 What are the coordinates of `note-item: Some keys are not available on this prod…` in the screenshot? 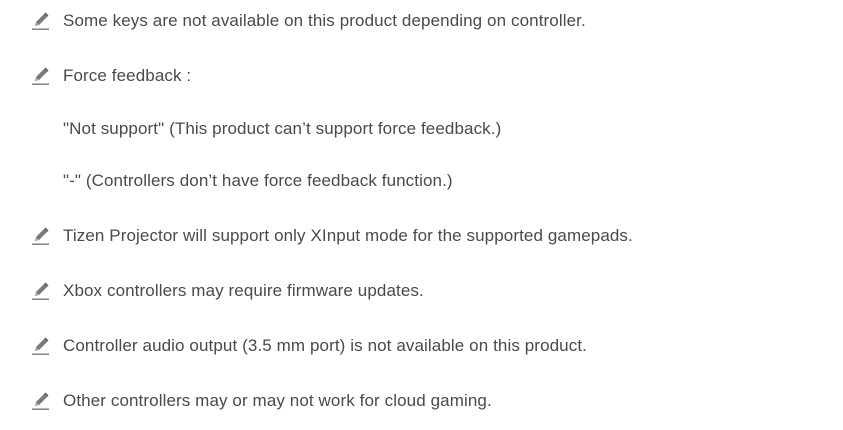 It's located at (308, 21).